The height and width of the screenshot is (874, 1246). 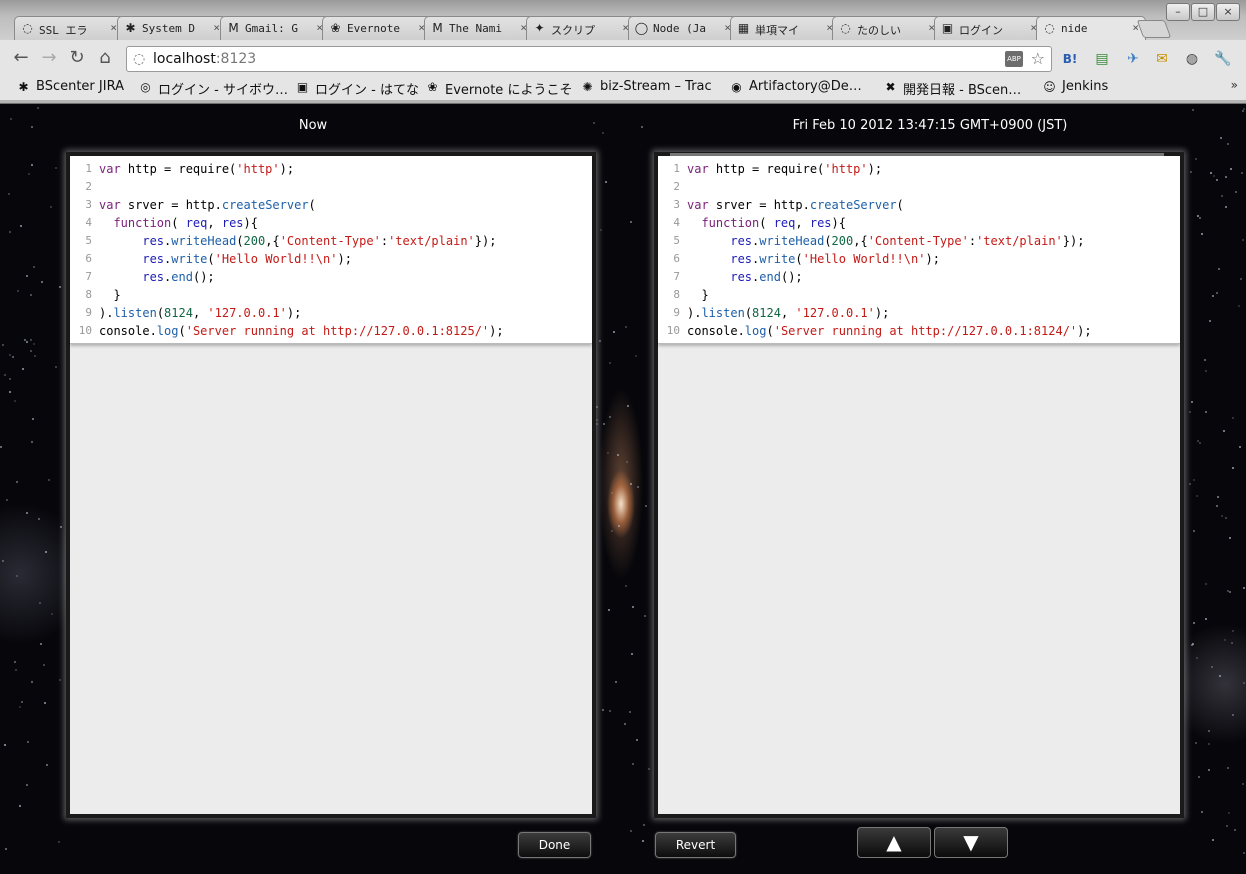 I want to click on bookmark-favicon-icon: ◉, so click(x=736, y=87).